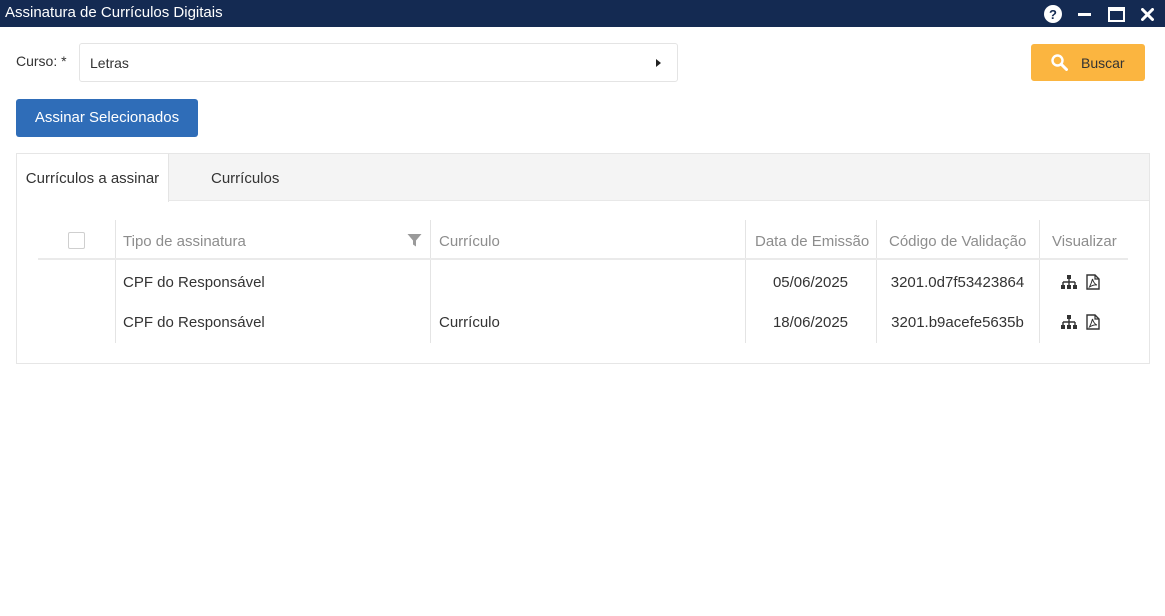  What do you see at coordinates (76, 240) in the screenshot?
I see `select-all-checkbox` at bounding box center [76, 240].